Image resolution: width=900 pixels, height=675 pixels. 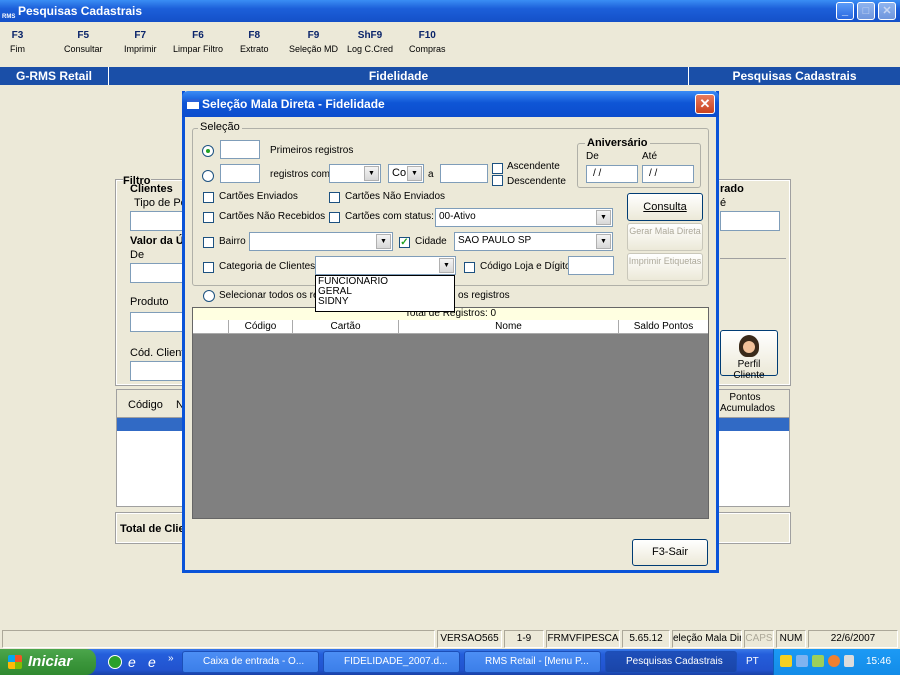 What do you see at coordinates (261, 327) in the screenshot?
I see `grid-col-codigo: Código` at bounding box center [261, 327].